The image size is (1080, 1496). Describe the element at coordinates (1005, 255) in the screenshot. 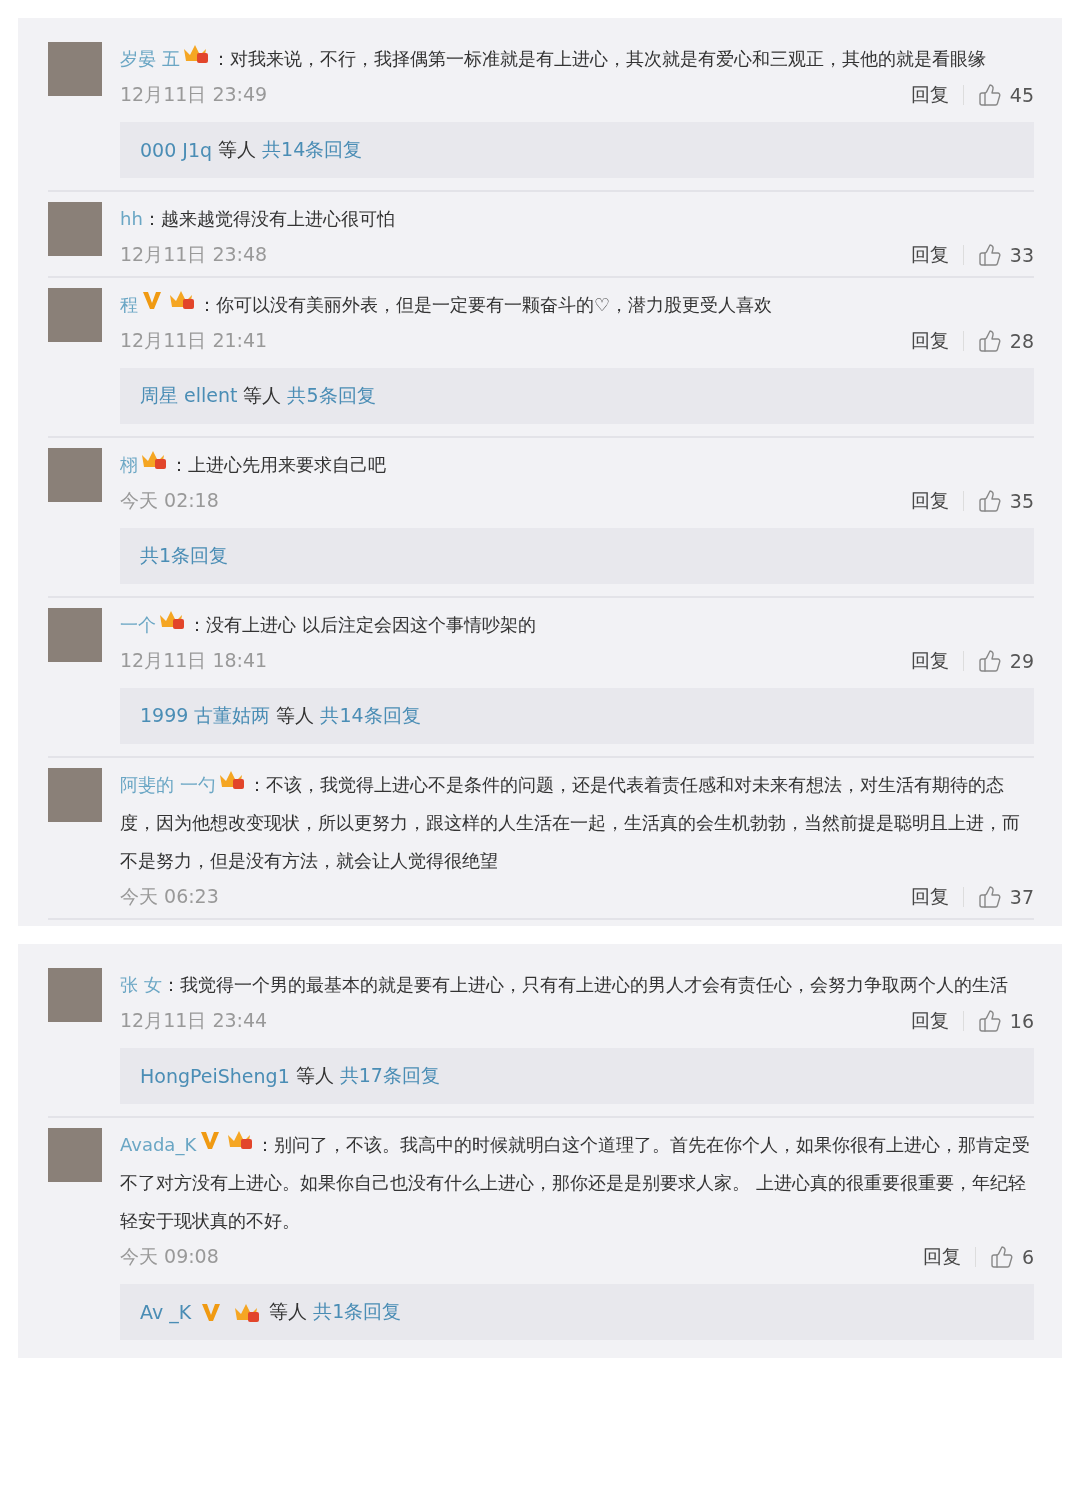

I see `like-button: 33` at that location.